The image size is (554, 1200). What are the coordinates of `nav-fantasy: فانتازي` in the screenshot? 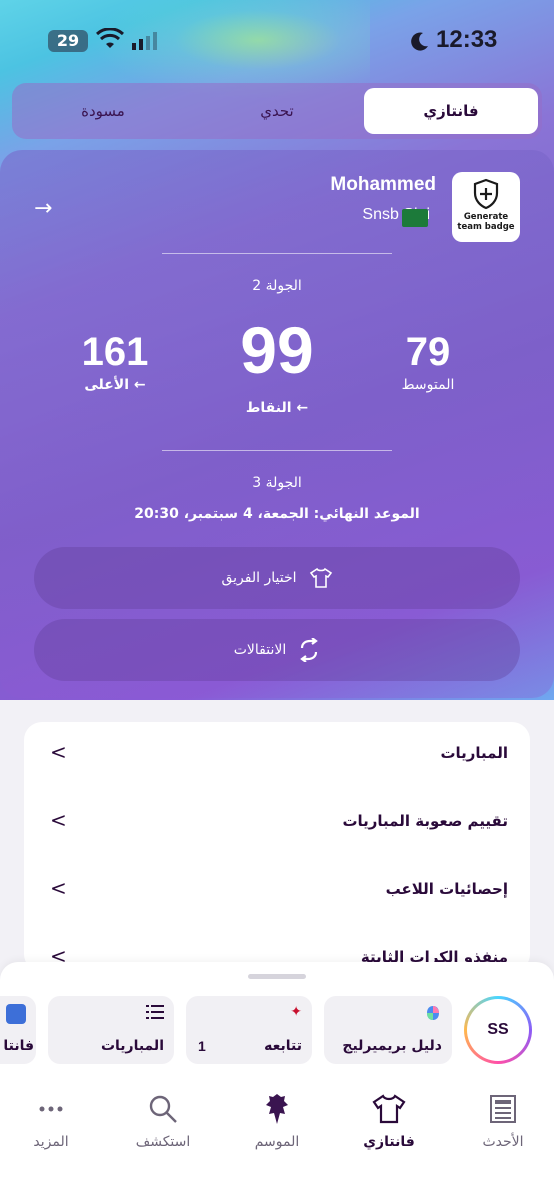 It's located at (389, 1121).